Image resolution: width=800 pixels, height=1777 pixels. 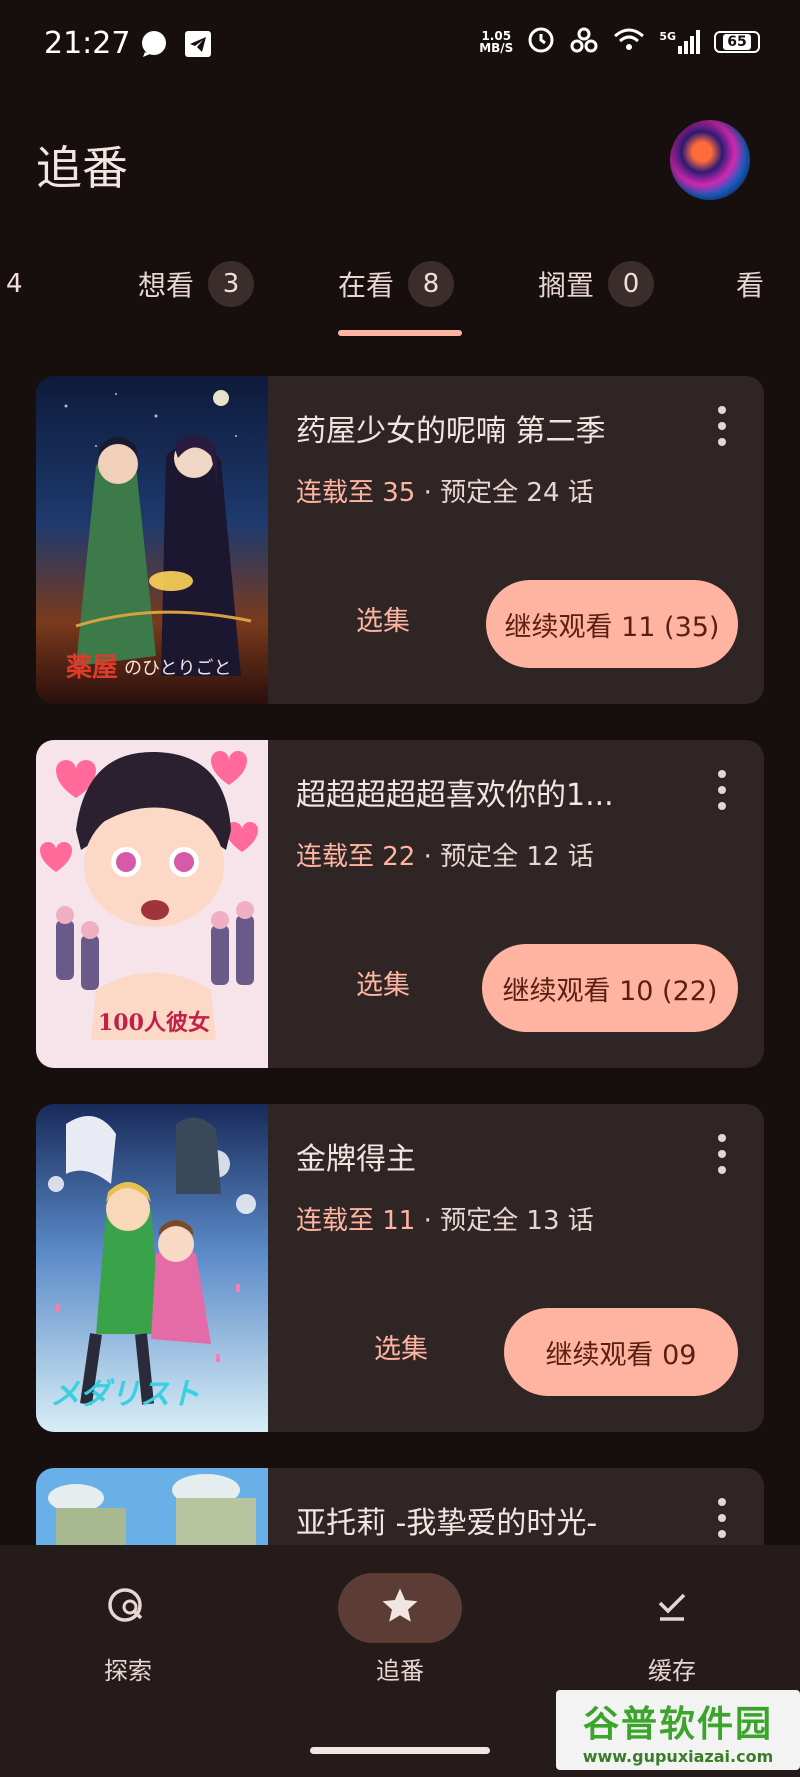 I want to click on nav-following: 追番, so click(x=400, y=1629).